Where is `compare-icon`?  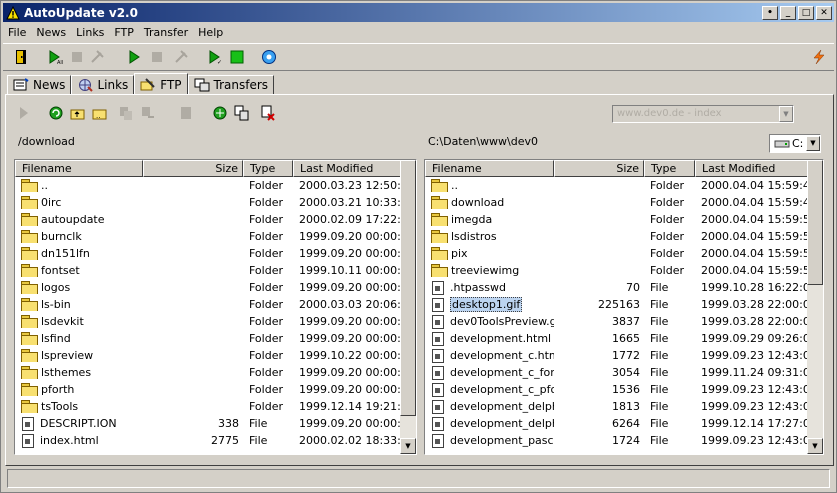
compare-icon is located at coordinates (242, 113).